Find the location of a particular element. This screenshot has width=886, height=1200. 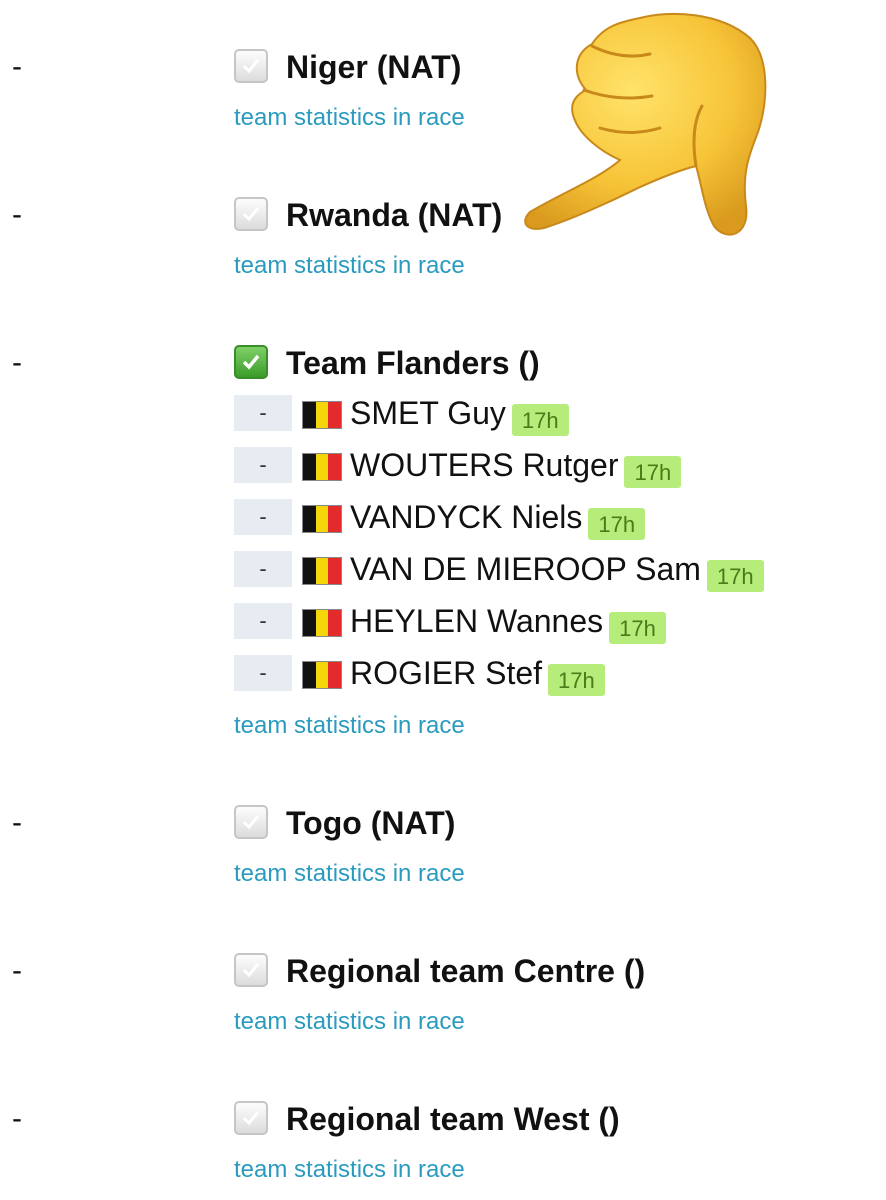

rider-row: - VANDYCK Niels 17h is located at coordinates (443, 520).